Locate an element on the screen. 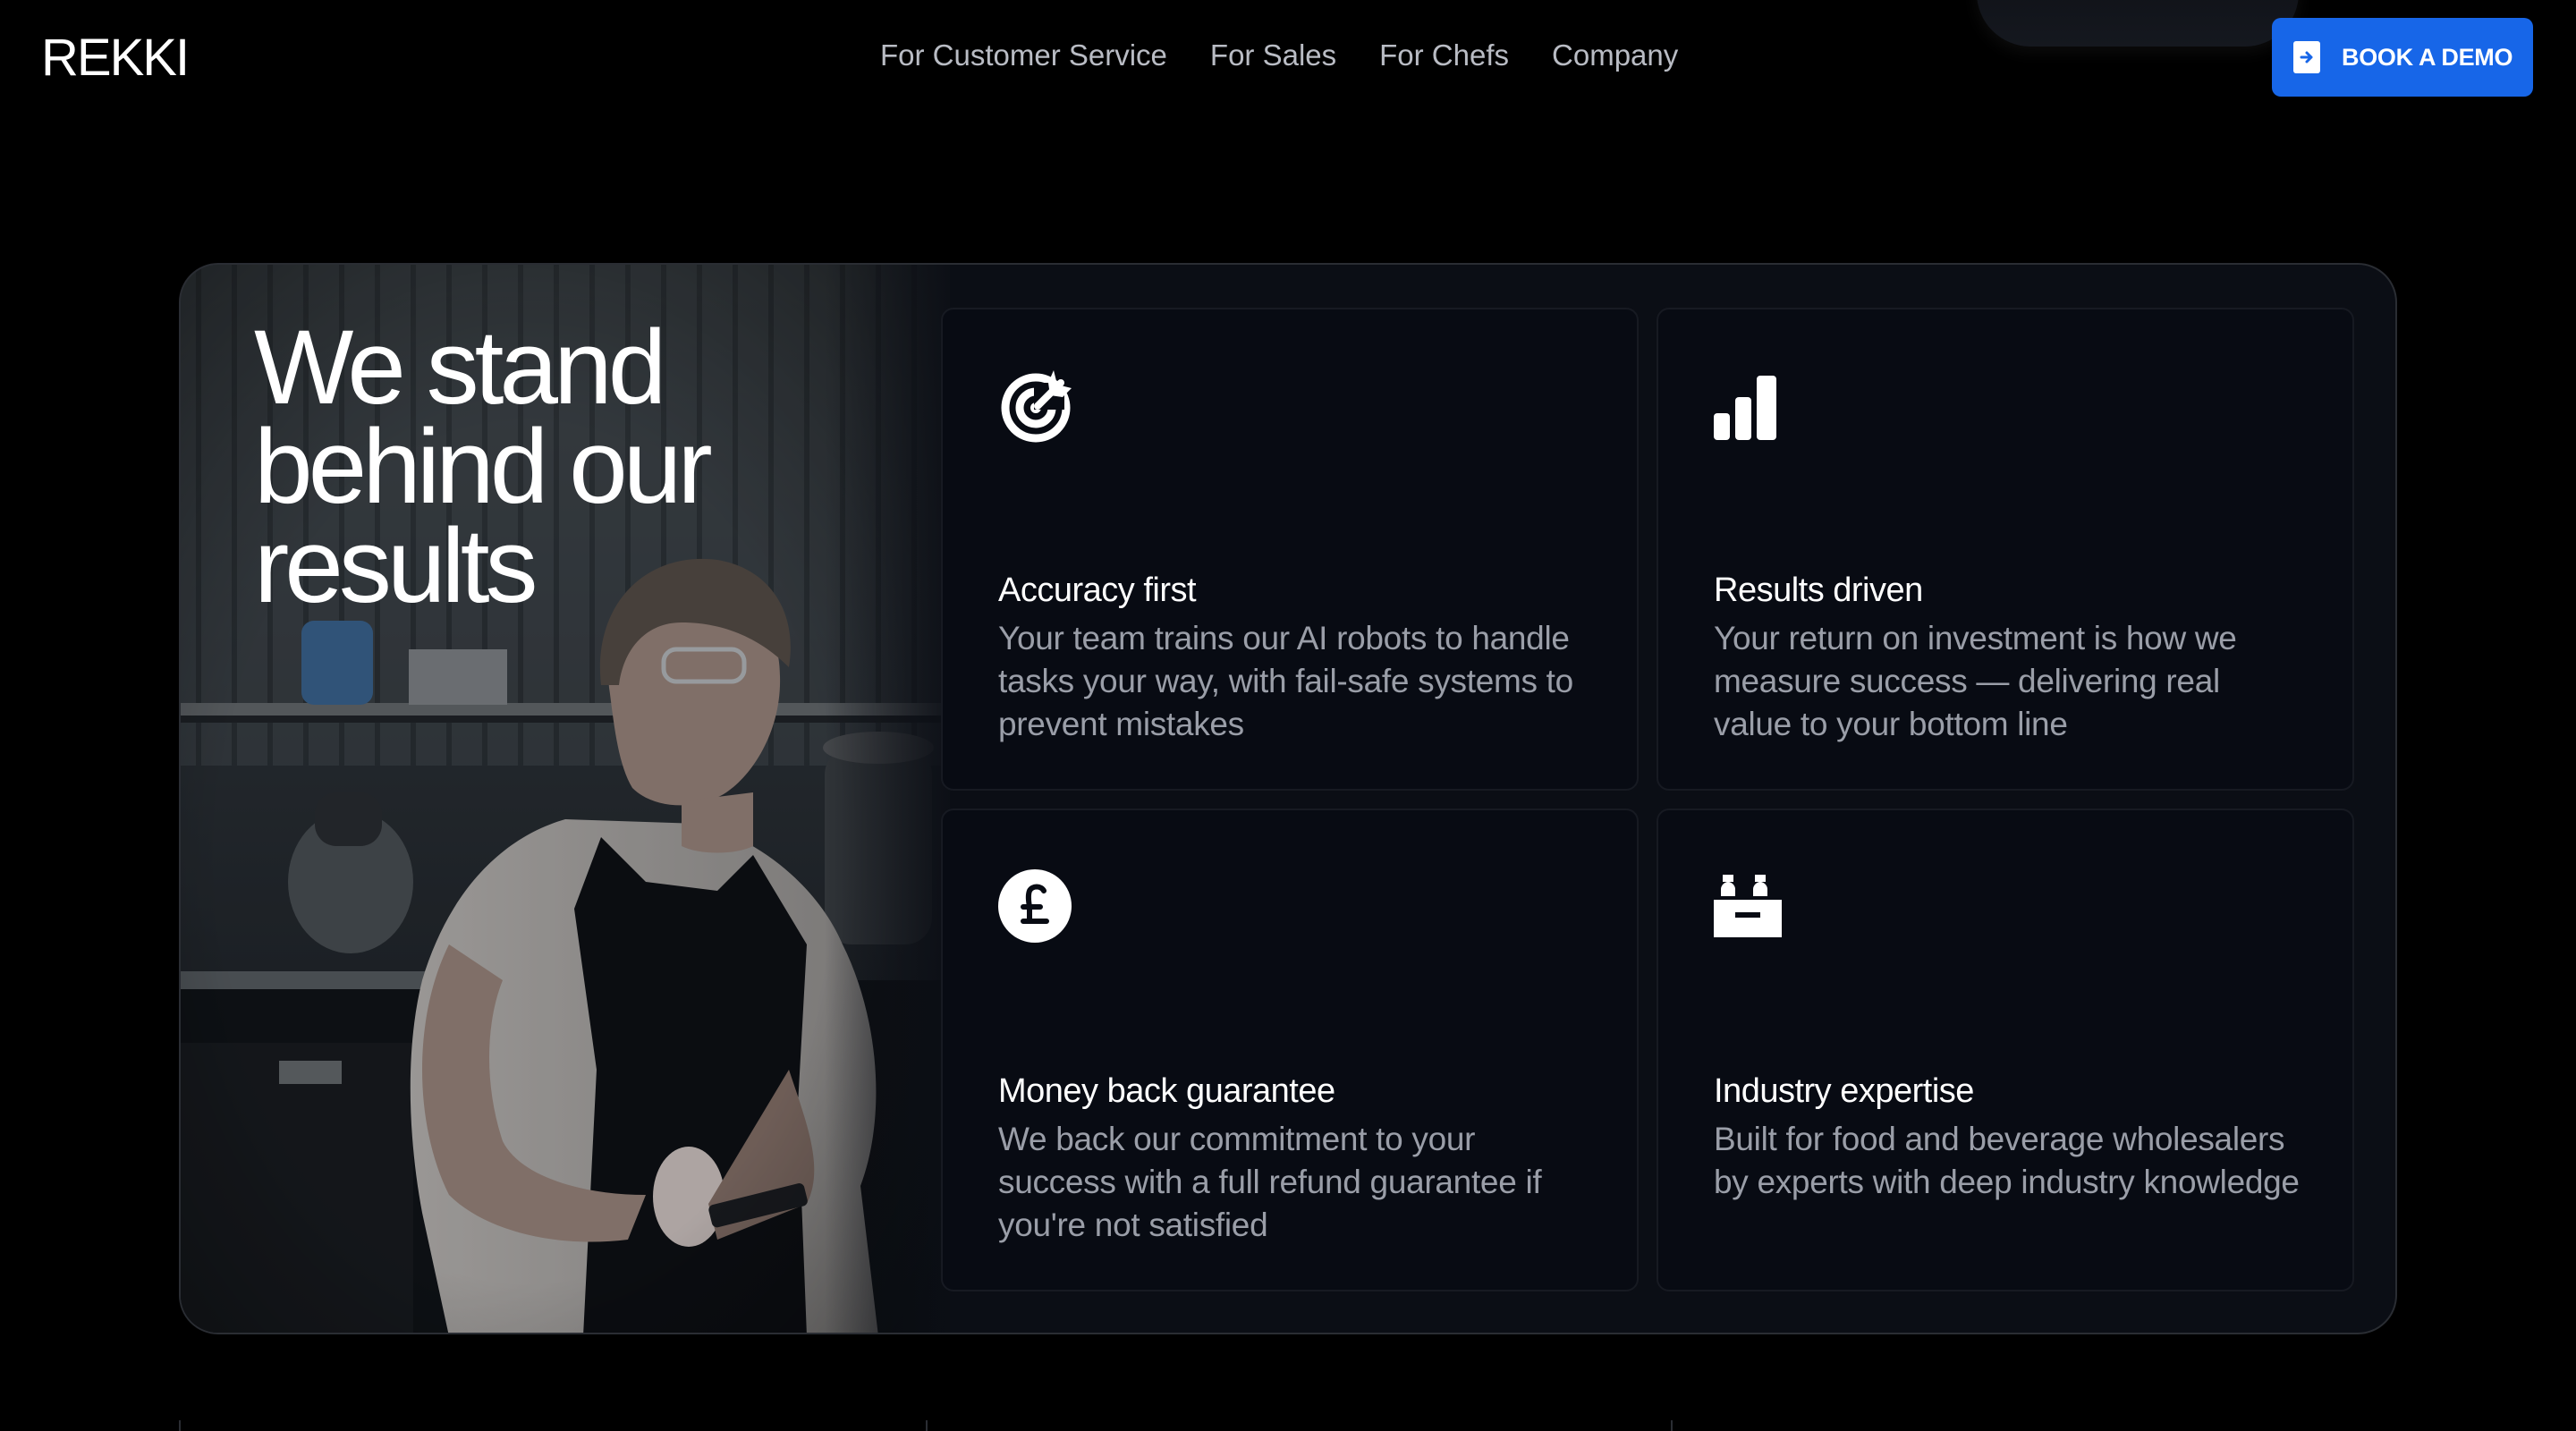 The width and height of the screenshot is (2576, 1431). bar-chart-icon is located at coordinates (1754, 405).